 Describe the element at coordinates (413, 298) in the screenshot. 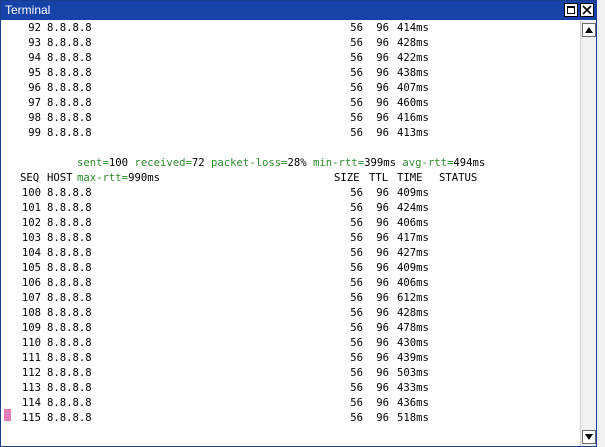

I see `ping-time: 612ms` at that location.